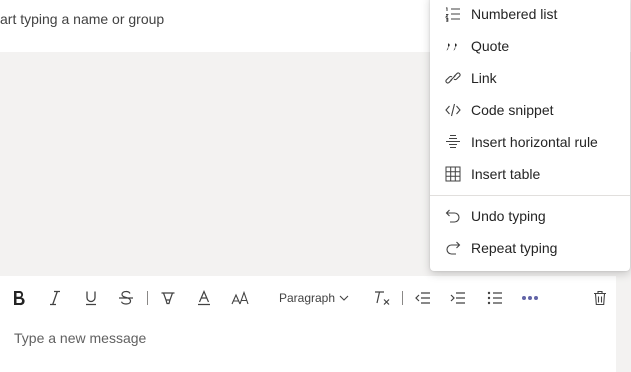 The height and width of the screenshot is (372, 631). What do you see at coordinates (508, 216) in the screenshot?
I see `menu-item-label: Undo typing` at bounding box center [508, 216].